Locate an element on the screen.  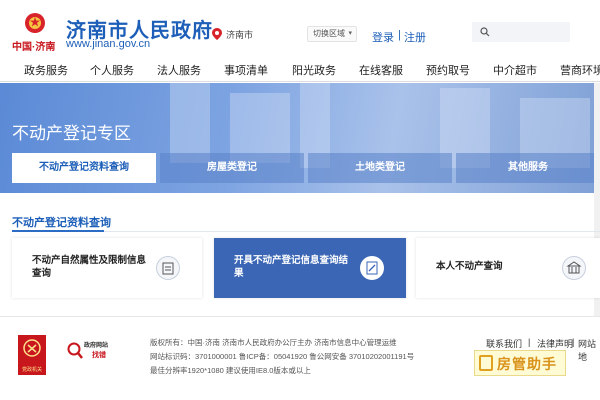
card-label: 不动产自然属性及限制信息 查询 is located at coordinates (89, 267).